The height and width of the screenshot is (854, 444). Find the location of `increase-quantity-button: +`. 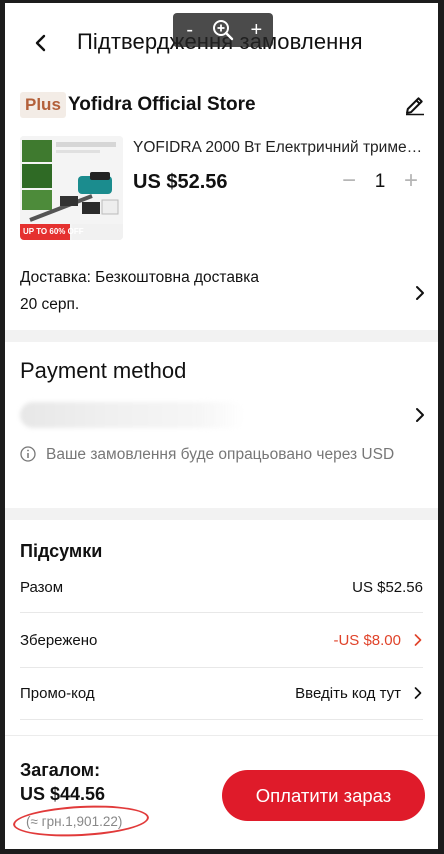

increase-quantity-button: + is located at coordinates (411, 182).